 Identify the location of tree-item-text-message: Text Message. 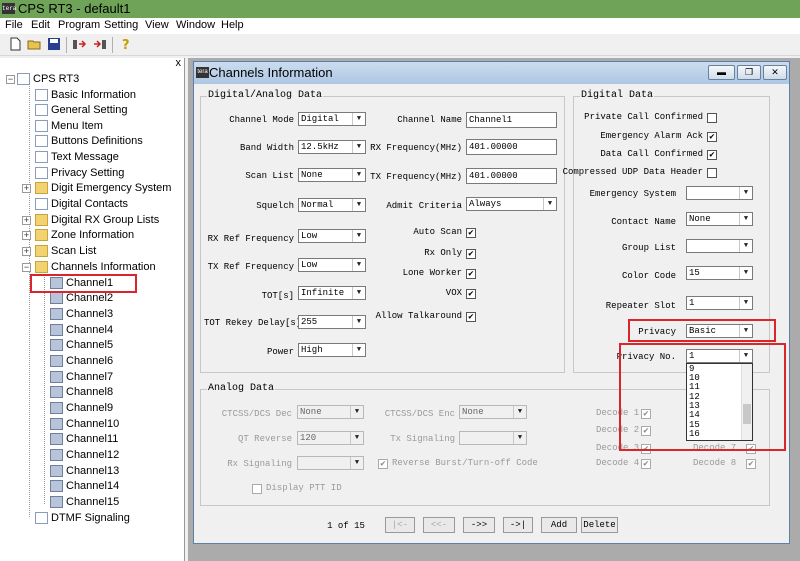
(77, 157).